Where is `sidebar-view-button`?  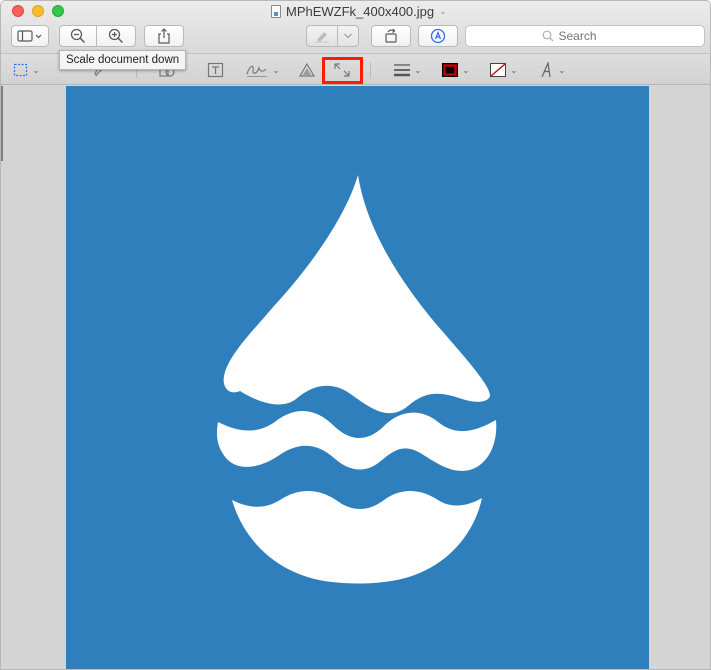
sidebar-view-button is located at coordinates (30, 36).